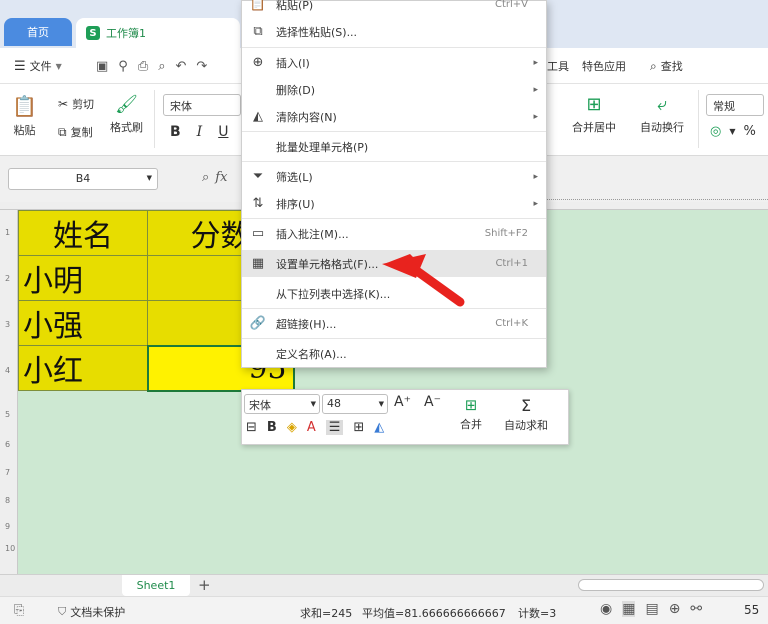 This screenshot has width=768, height=624. I want to click on menu-tools-label: 工具, so click(558, 66).